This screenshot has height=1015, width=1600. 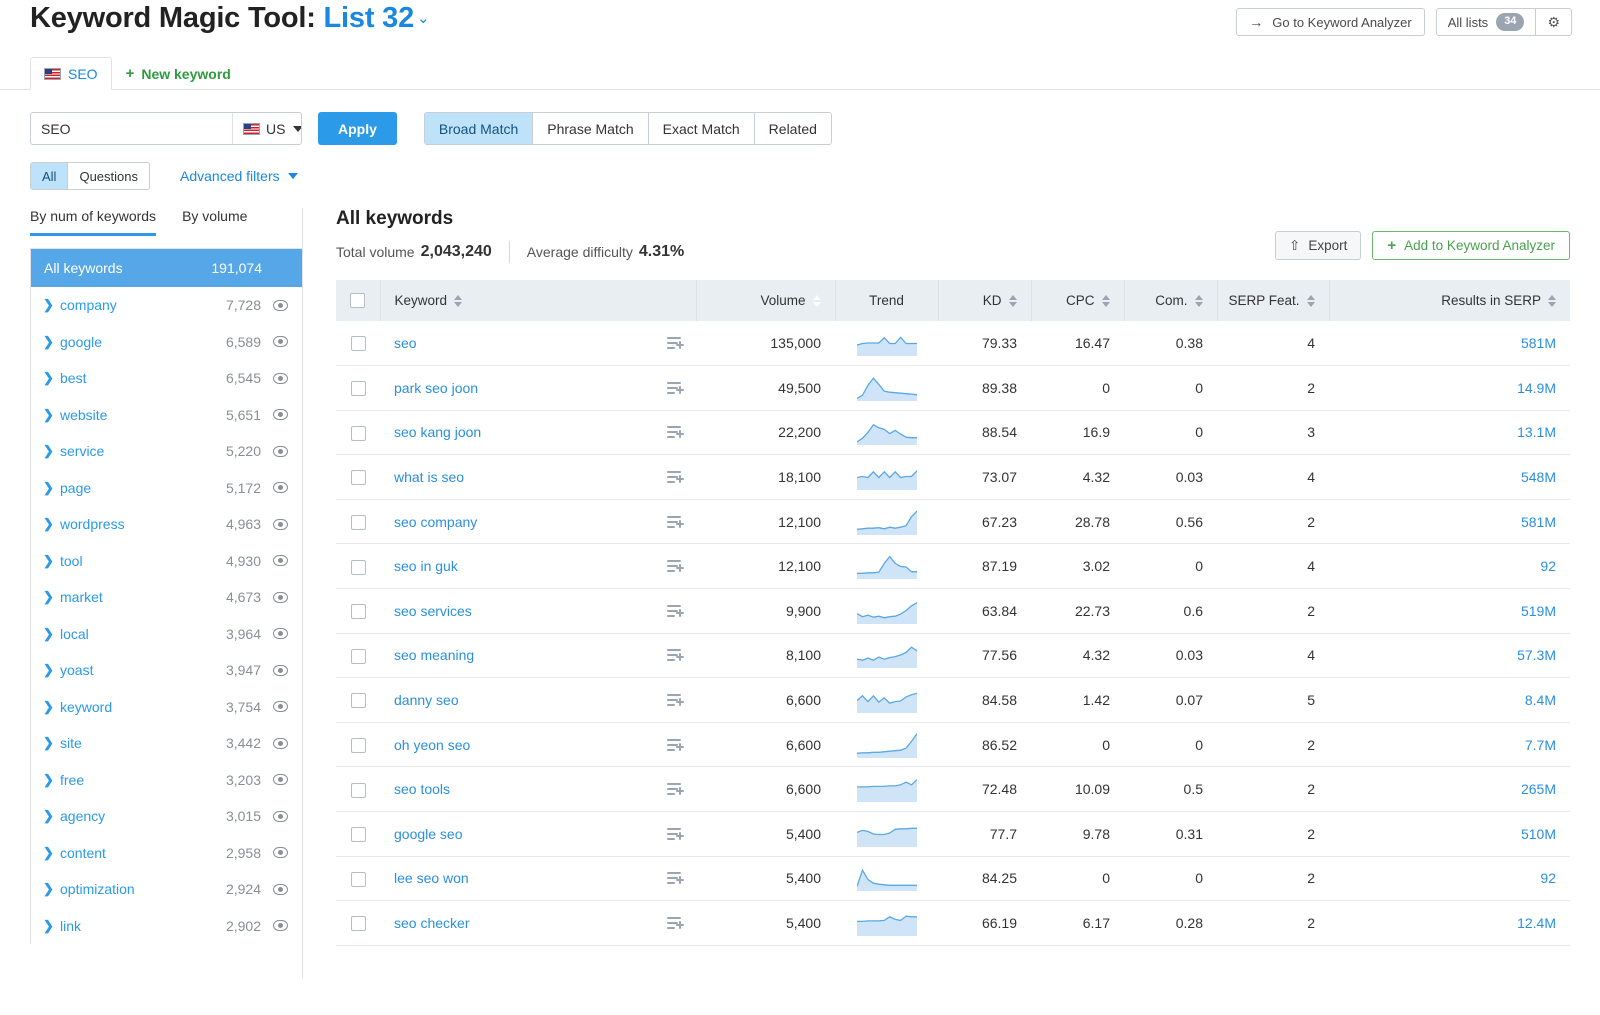 What do you see at coordinates (701, 128) in the screenshot?
I see `match-type-exact: Exact Match` at bounding box center [701, 128].